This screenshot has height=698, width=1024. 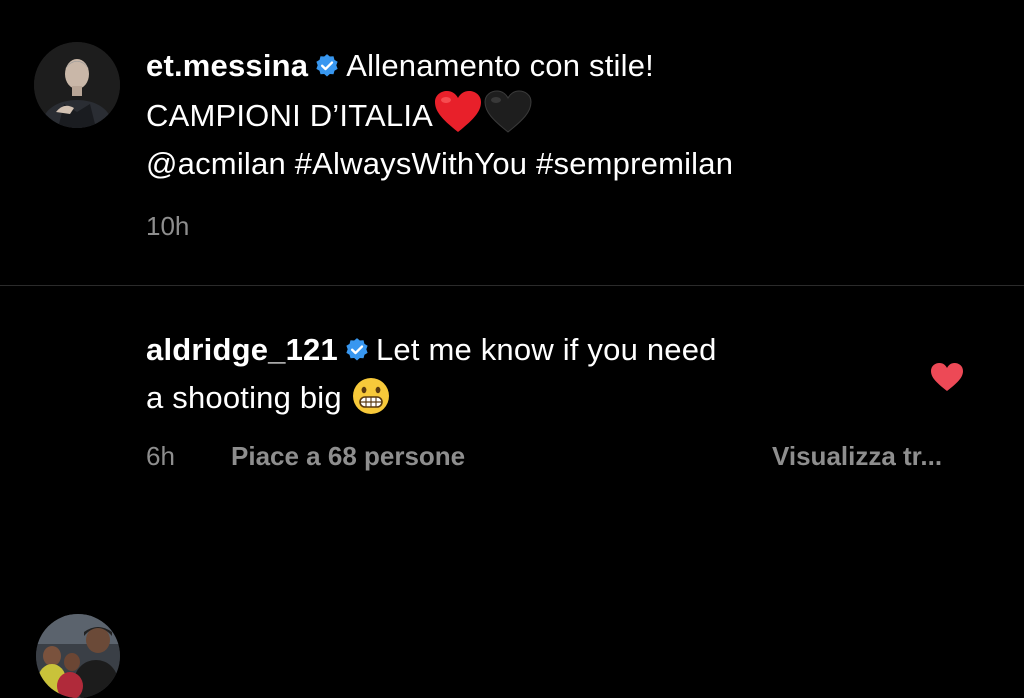 I want to click on comment-likes-link: Piace a 68 persone, so click(x=348, y=456).